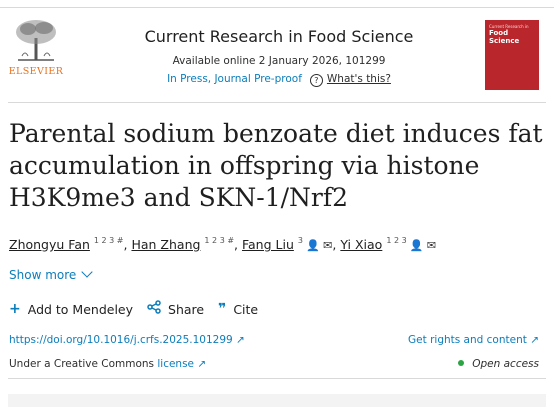 The height and width of the screenshot is (407, 554). I want to click on elsevier-logo: ELSEVIER, so click(36, 47).